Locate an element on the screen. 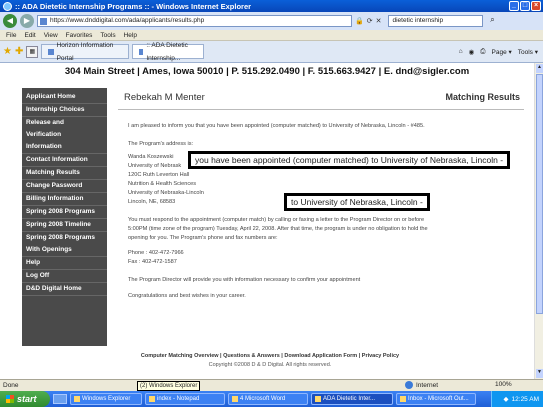 The width and height of the screenshot is (543, 407). search-icon: ⌕ is located at coordinates (492, 21).